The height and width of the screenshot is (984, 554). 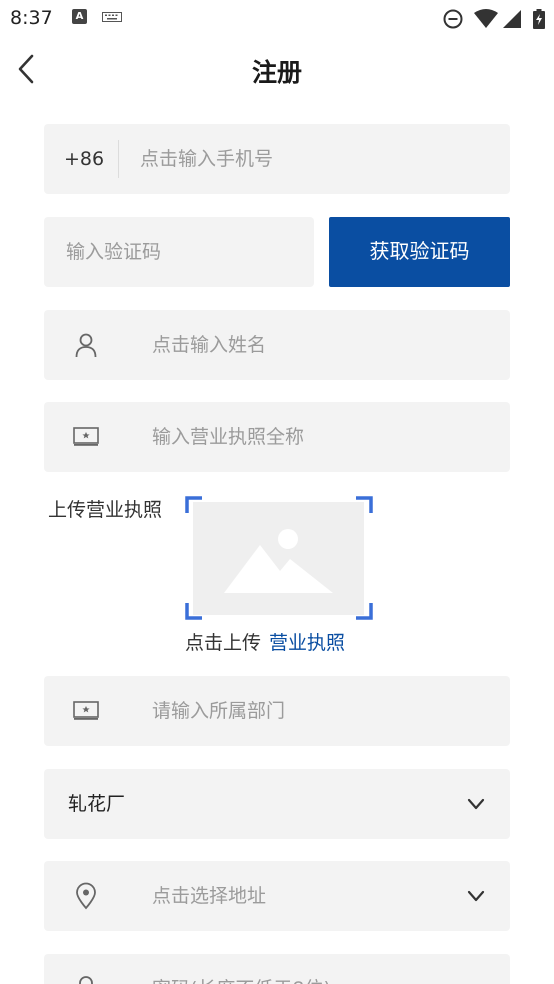 I want to click on password-placeholder: 密码(长度不低于8位), so click(x=241, y=969).